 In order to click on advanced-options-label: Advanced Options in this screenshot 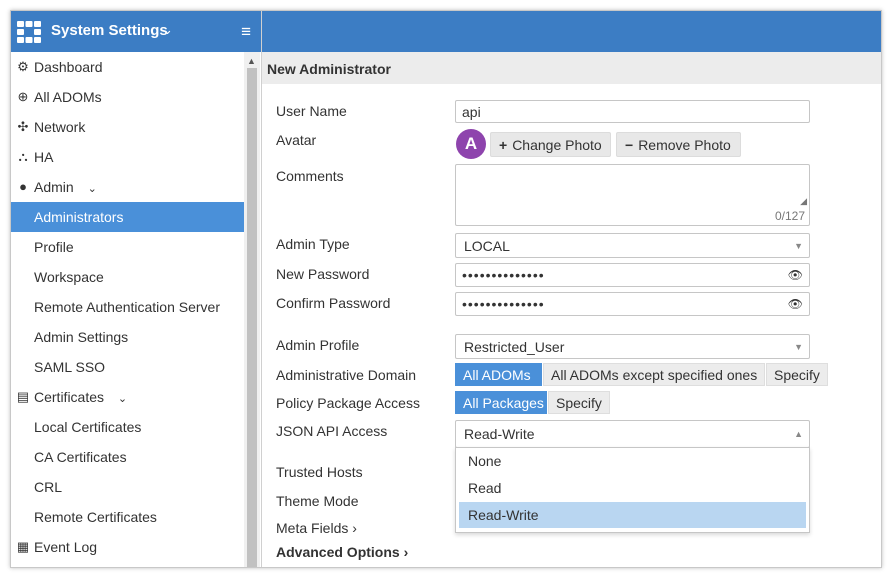, I will do `click(338, 552)`.